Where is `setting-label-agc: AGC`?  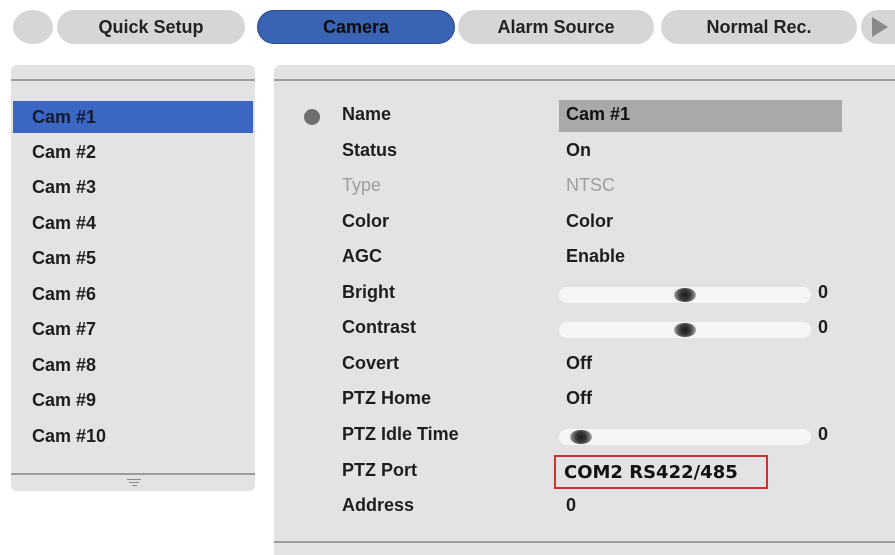 setting-label-agc: AGC is located at coordinates (362, 256).